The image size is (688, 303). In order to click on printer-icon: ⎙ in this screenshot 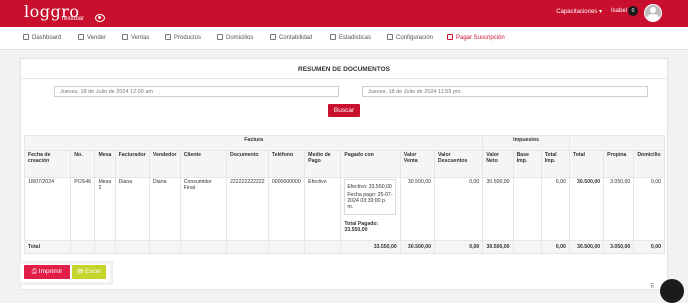, I will do `click(35, 271)`.